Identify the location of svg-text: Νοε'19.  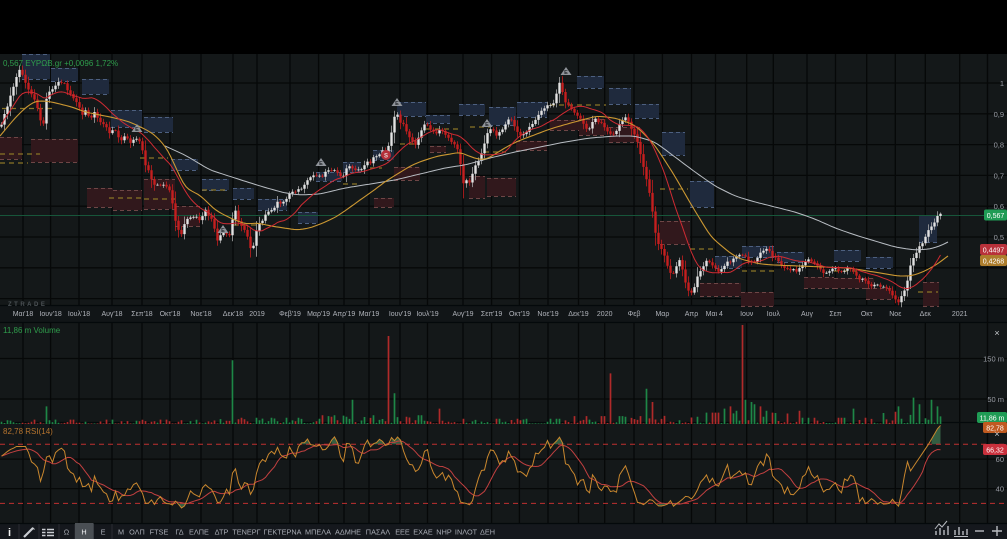
(547, 314).